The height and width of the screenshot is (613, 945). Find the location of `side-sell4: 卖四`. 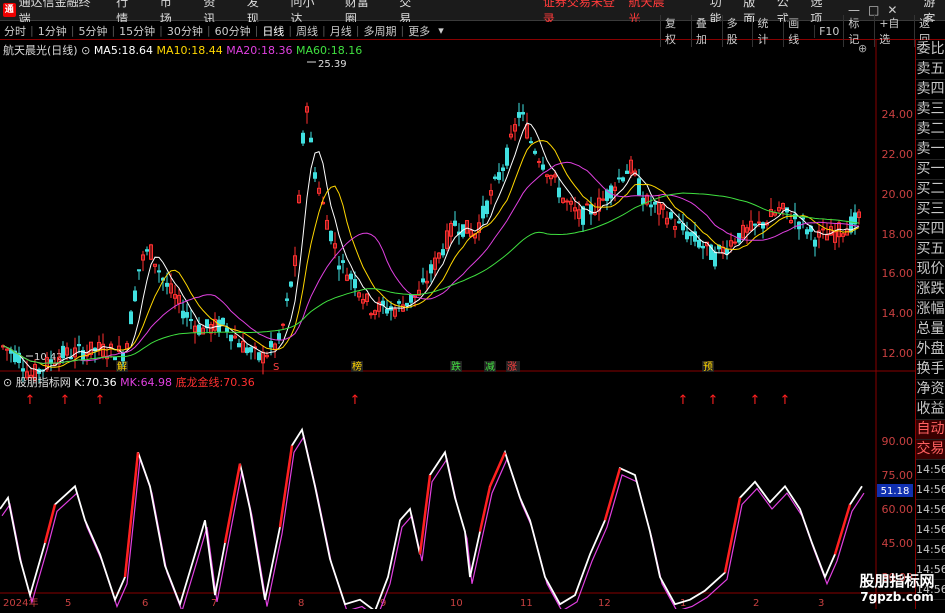

side-sell4: 卖四 is located at coordinates (930, 90).